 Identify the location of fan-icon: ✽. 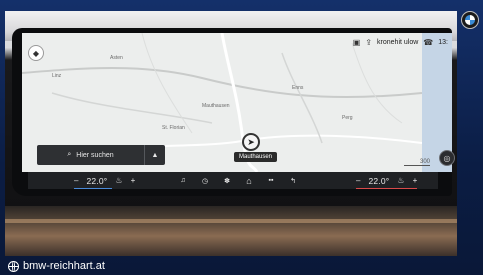
(227, 181).